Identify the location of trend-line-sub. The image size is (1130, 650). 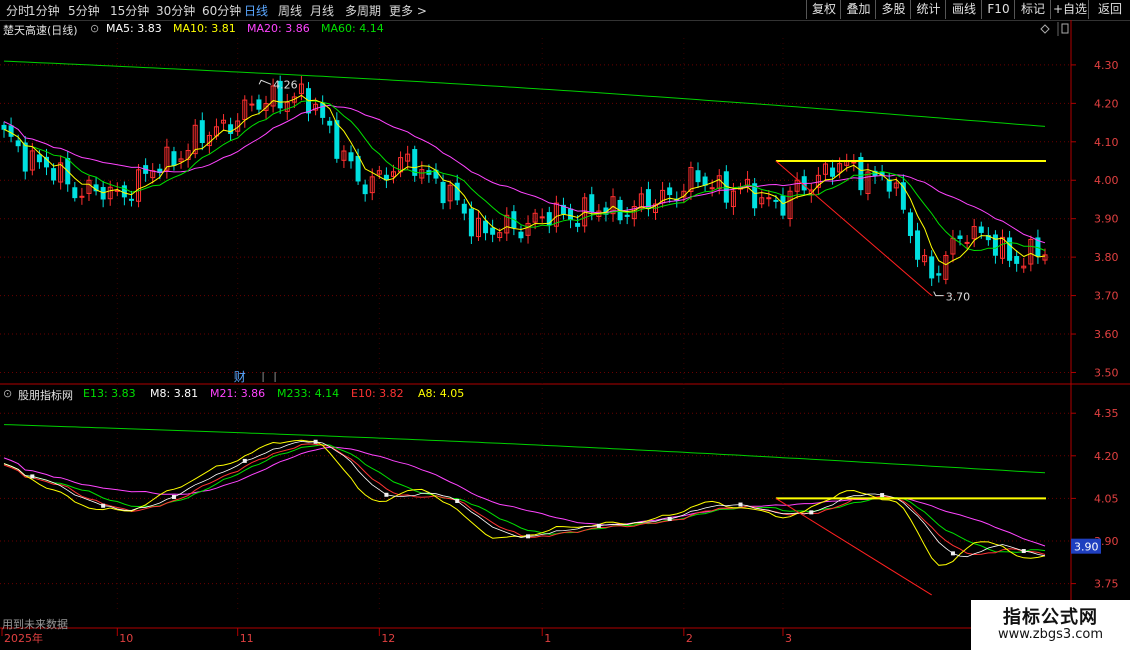
(853, 546).